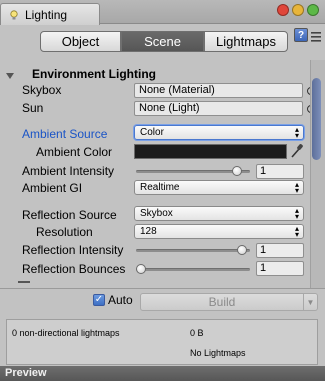 This screenshot has width=325, height=381. I want to click on preview-panel-header: Preview, so click(162, 373).